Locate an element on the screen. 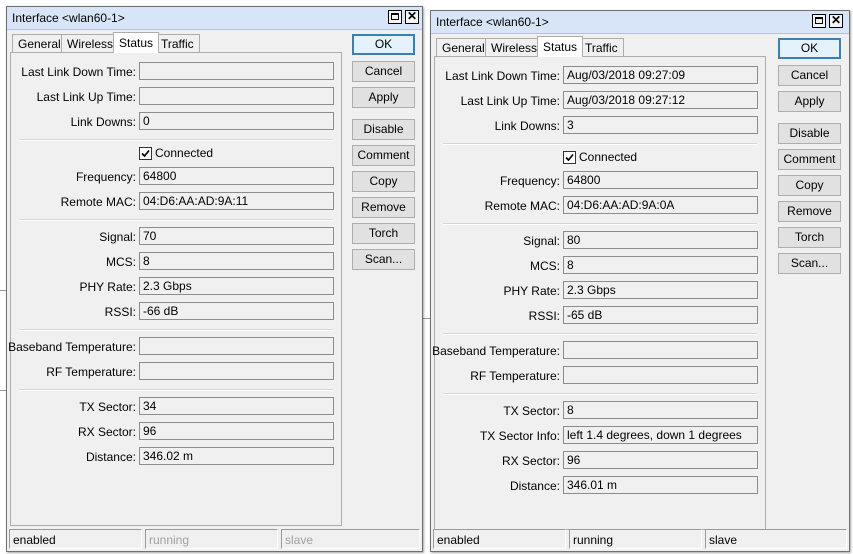 Image resolution: width=853 pixels, height=554 pixels. last-link-up-time-field is located at coordinates (236, 96).